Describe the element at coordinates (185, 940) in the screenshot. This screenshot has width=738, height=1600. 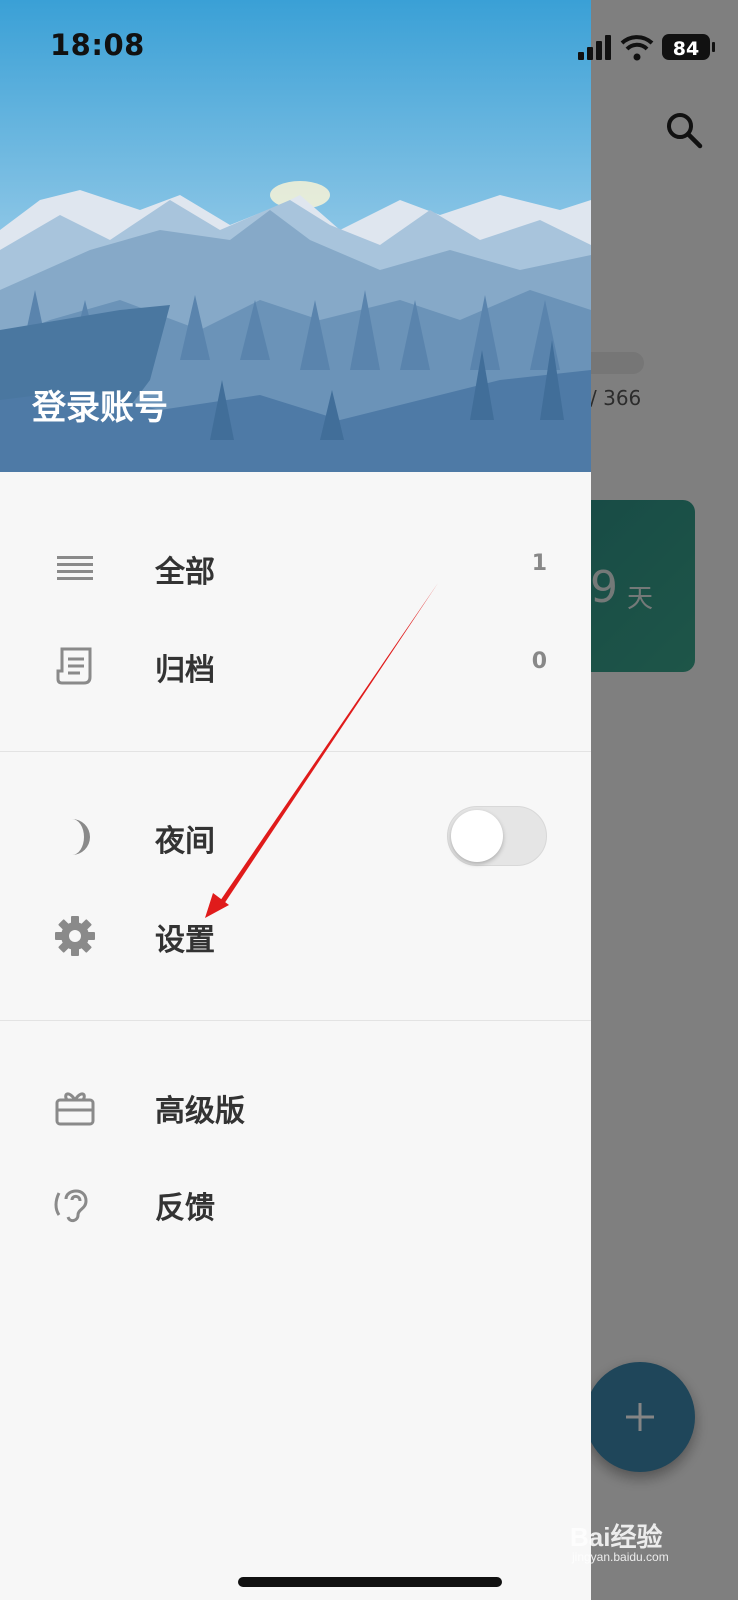
I see `menu-item-settings-label: 设置` at that location.